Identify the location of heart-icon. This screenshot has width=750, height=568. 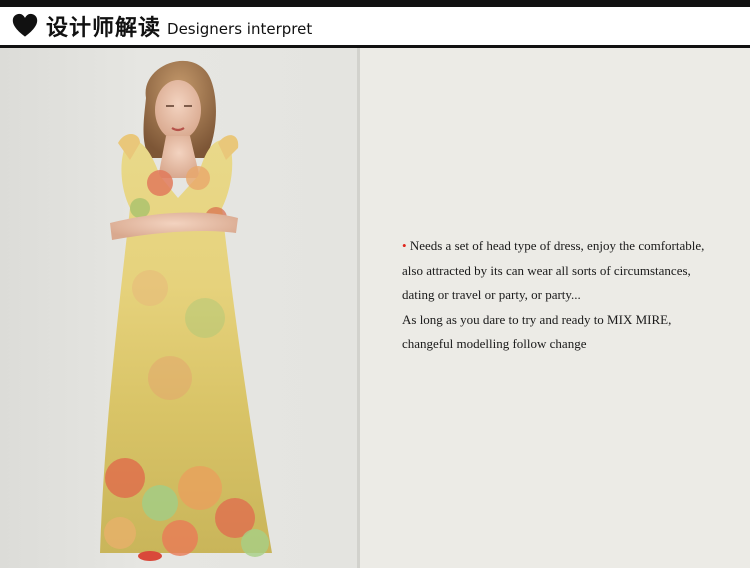
(25, 25).